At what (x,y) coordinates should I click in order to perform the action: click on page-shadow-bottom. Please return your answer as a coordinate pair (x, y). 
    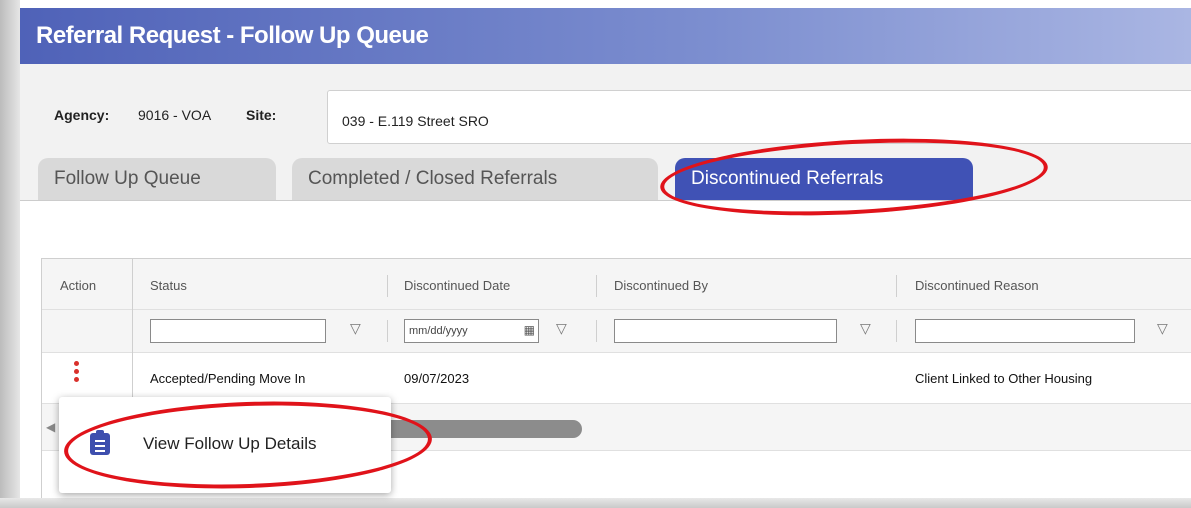
    Looking at the image, I should click on (595, 503).